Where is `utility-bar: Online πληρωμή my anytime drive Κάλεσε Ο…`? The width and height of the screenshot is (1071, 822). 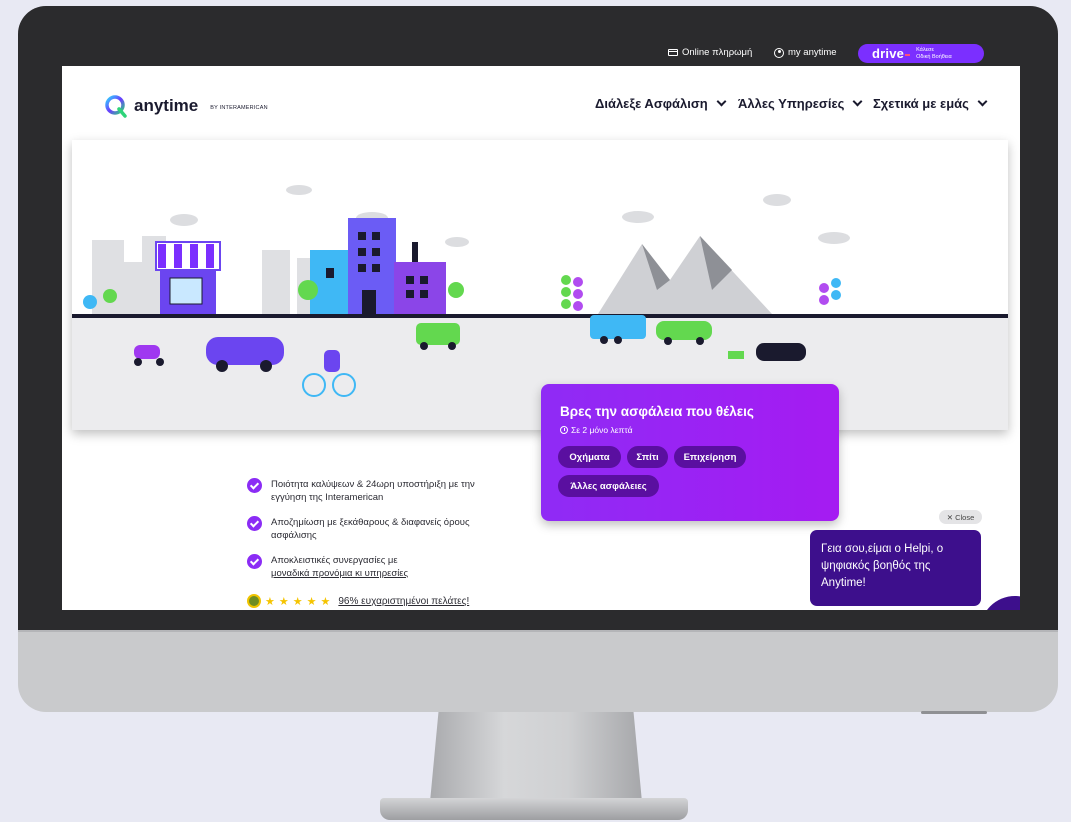
utility-bar: Online πληρωμή my anytime drive Κάλεσε Ο… is located at coordinates (541, 53).